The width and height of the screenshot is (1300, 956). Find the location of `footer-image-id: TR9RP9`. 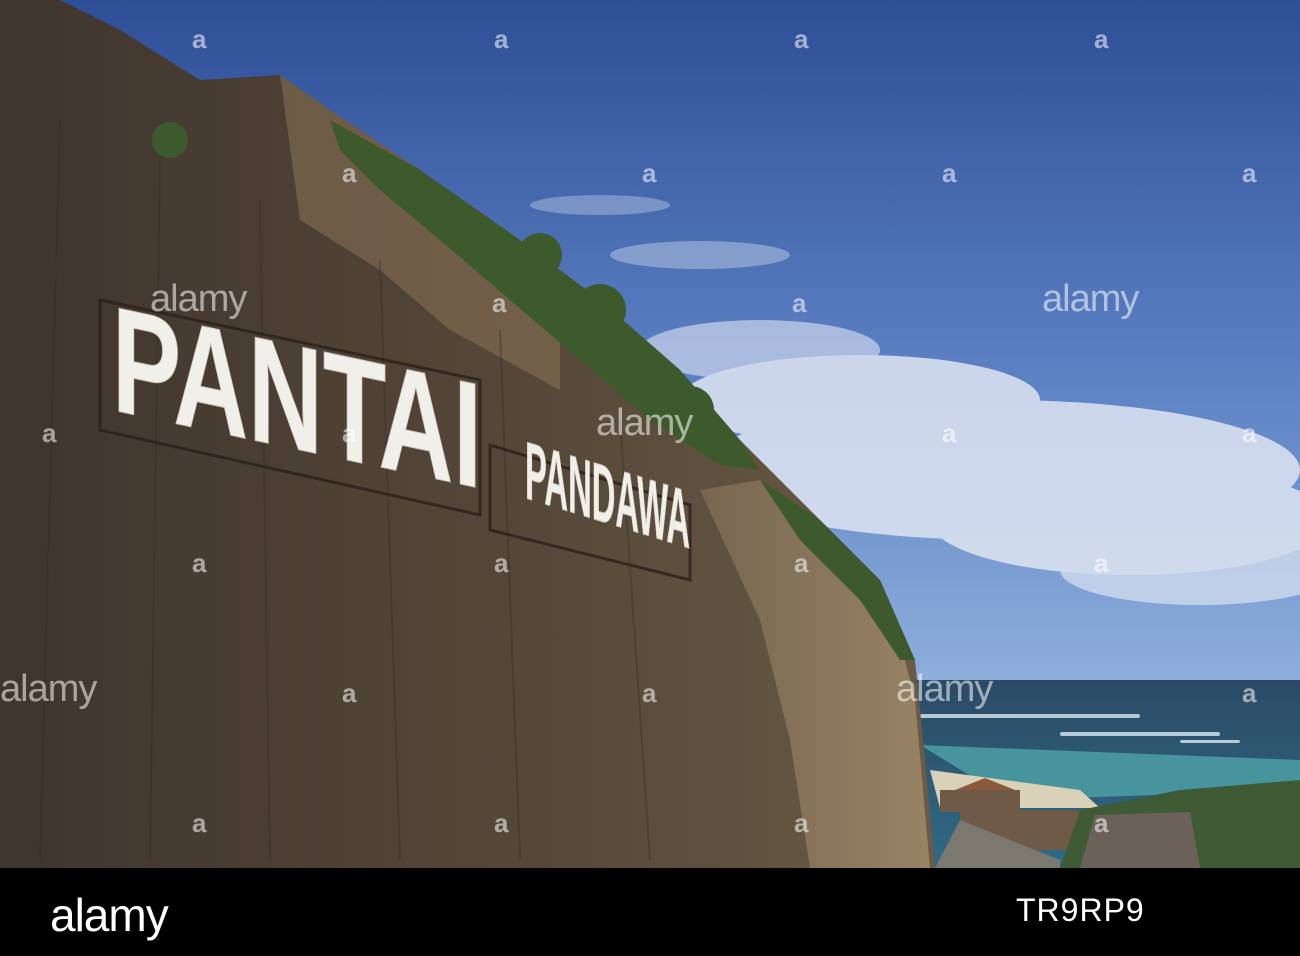

footer-image-id: TR9RP9 is located at coordinates (1080, 910).